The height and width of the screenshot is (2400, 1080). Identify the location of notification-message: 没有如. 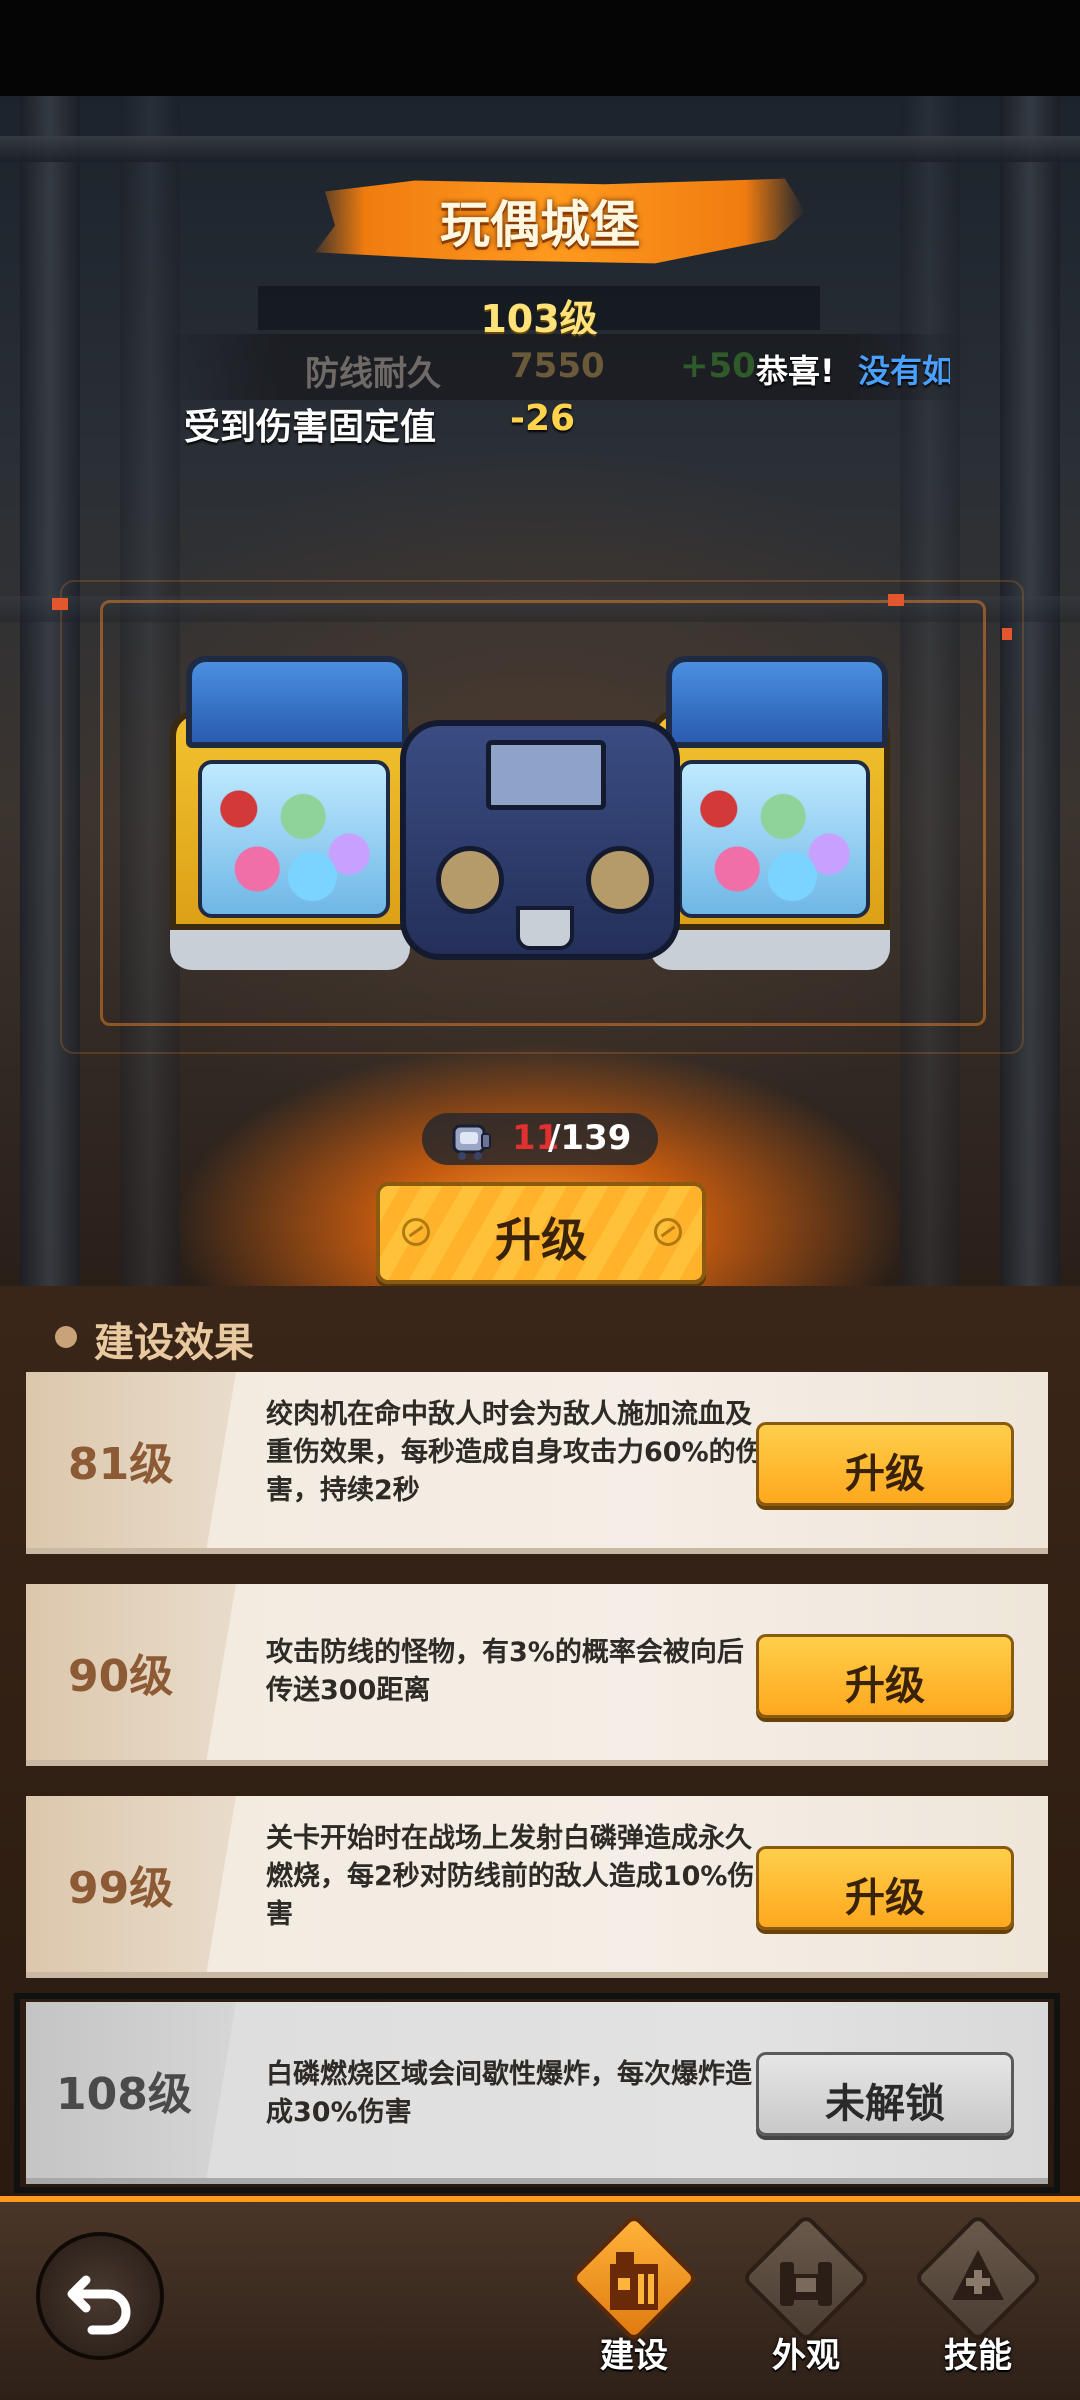
(904, 371).